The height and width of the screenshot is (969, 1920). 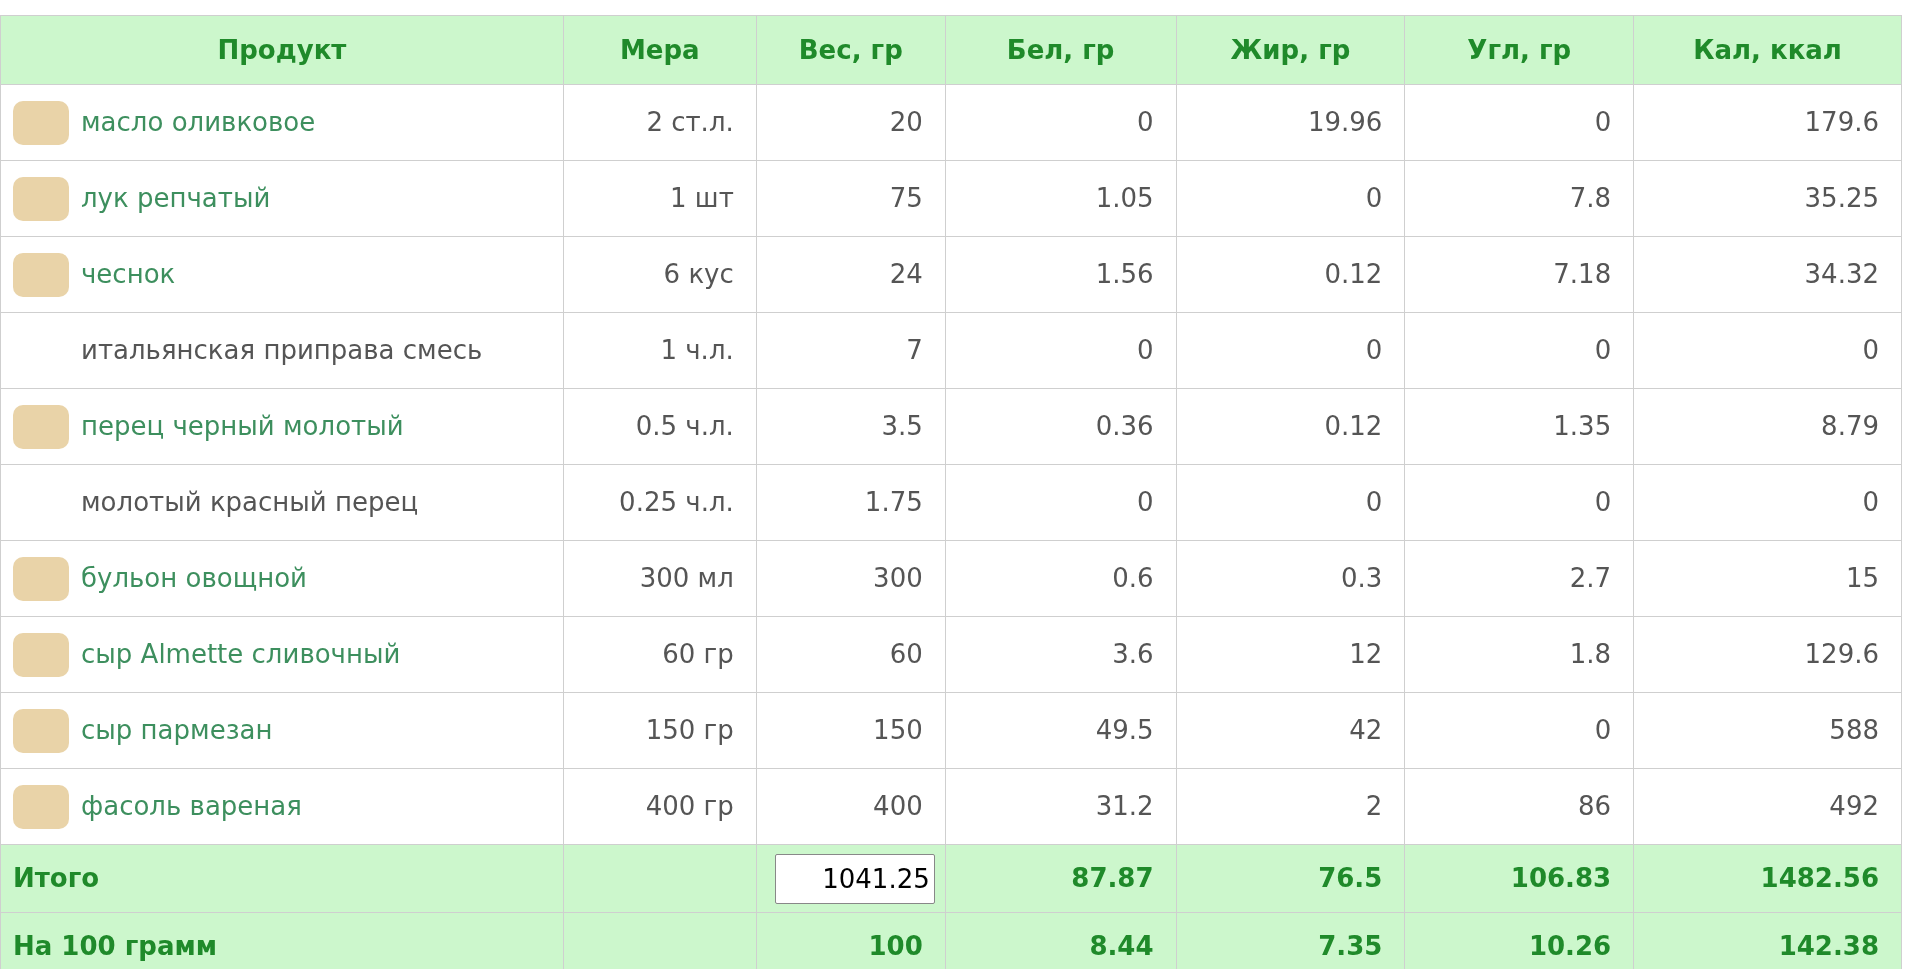 I want to click on table-cell: 60 гр, so click(x=660, y=654).